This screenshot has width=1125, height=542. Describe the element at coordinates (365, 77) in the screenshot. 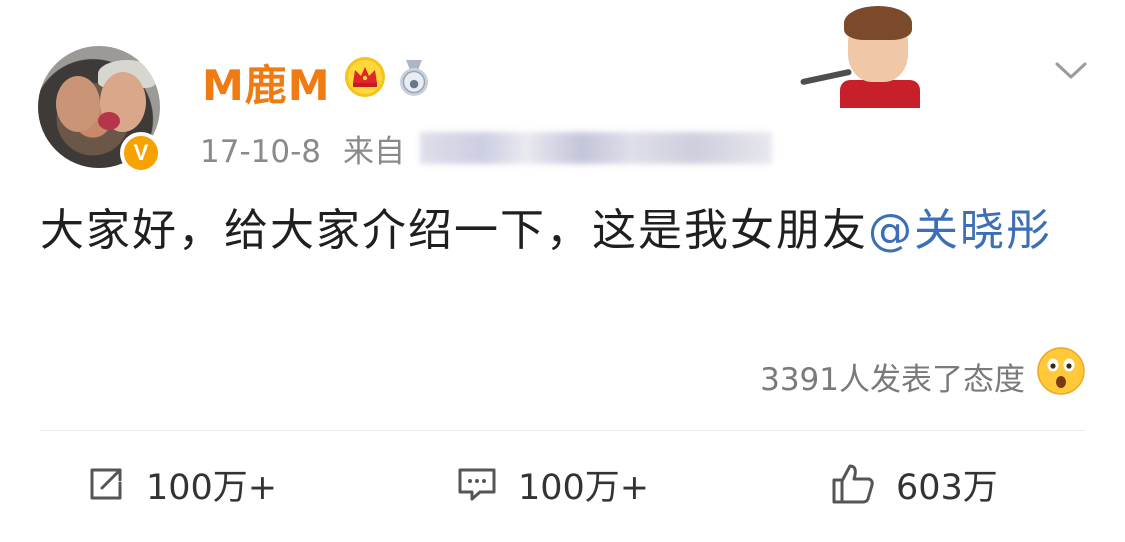

I see `crown-icon` at that location.